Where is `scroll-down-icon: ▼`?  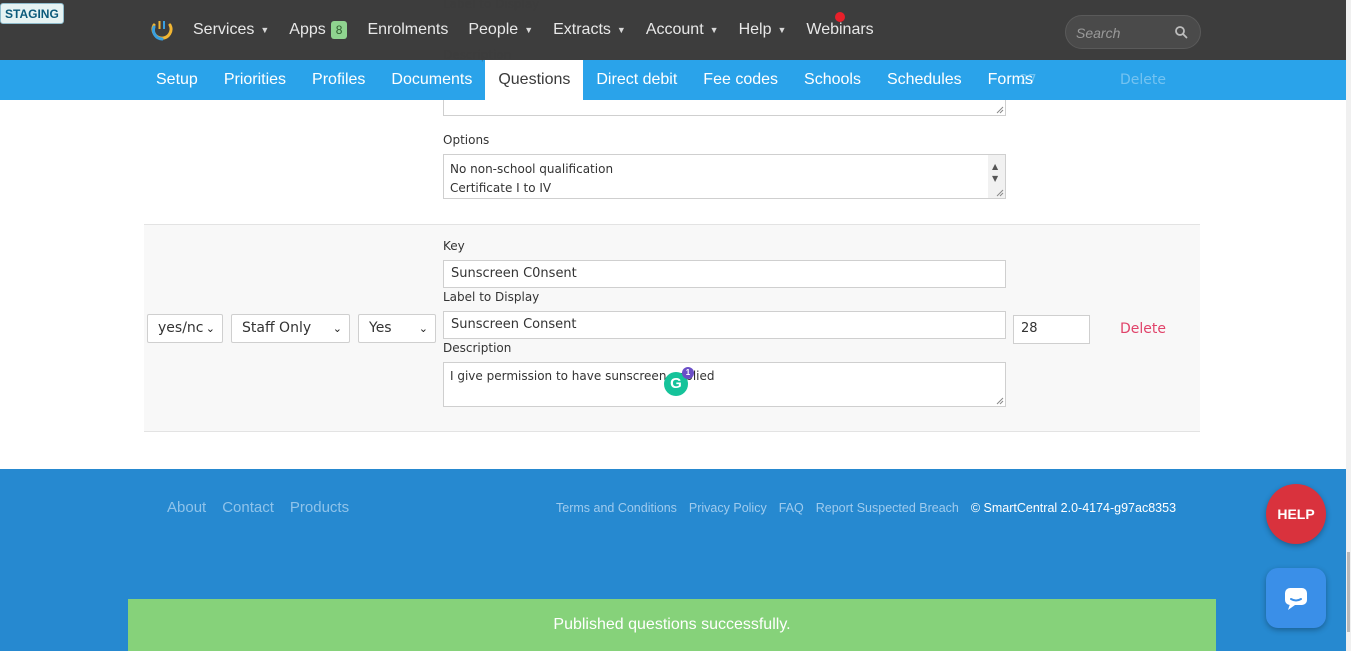 scroll-down-icon: ▼ is located at coordinates (995, 178).